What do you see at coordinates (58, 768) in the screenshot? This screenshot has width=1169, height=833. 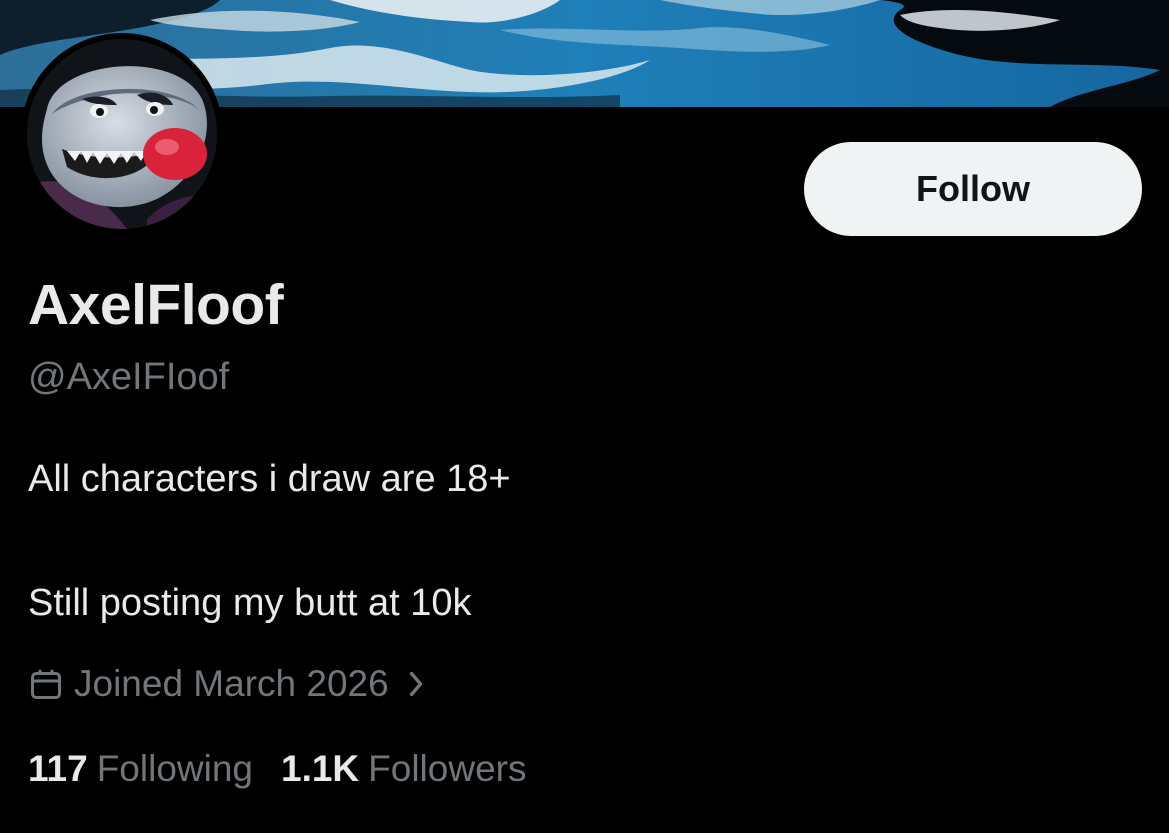 I see `following-count: 117` at bounding box center [58, 768].